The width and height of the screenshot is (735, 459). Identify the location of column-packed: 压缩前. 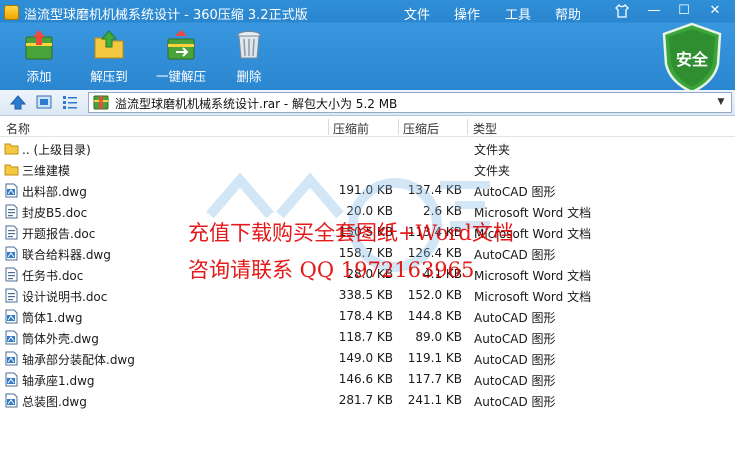
(351, 128).